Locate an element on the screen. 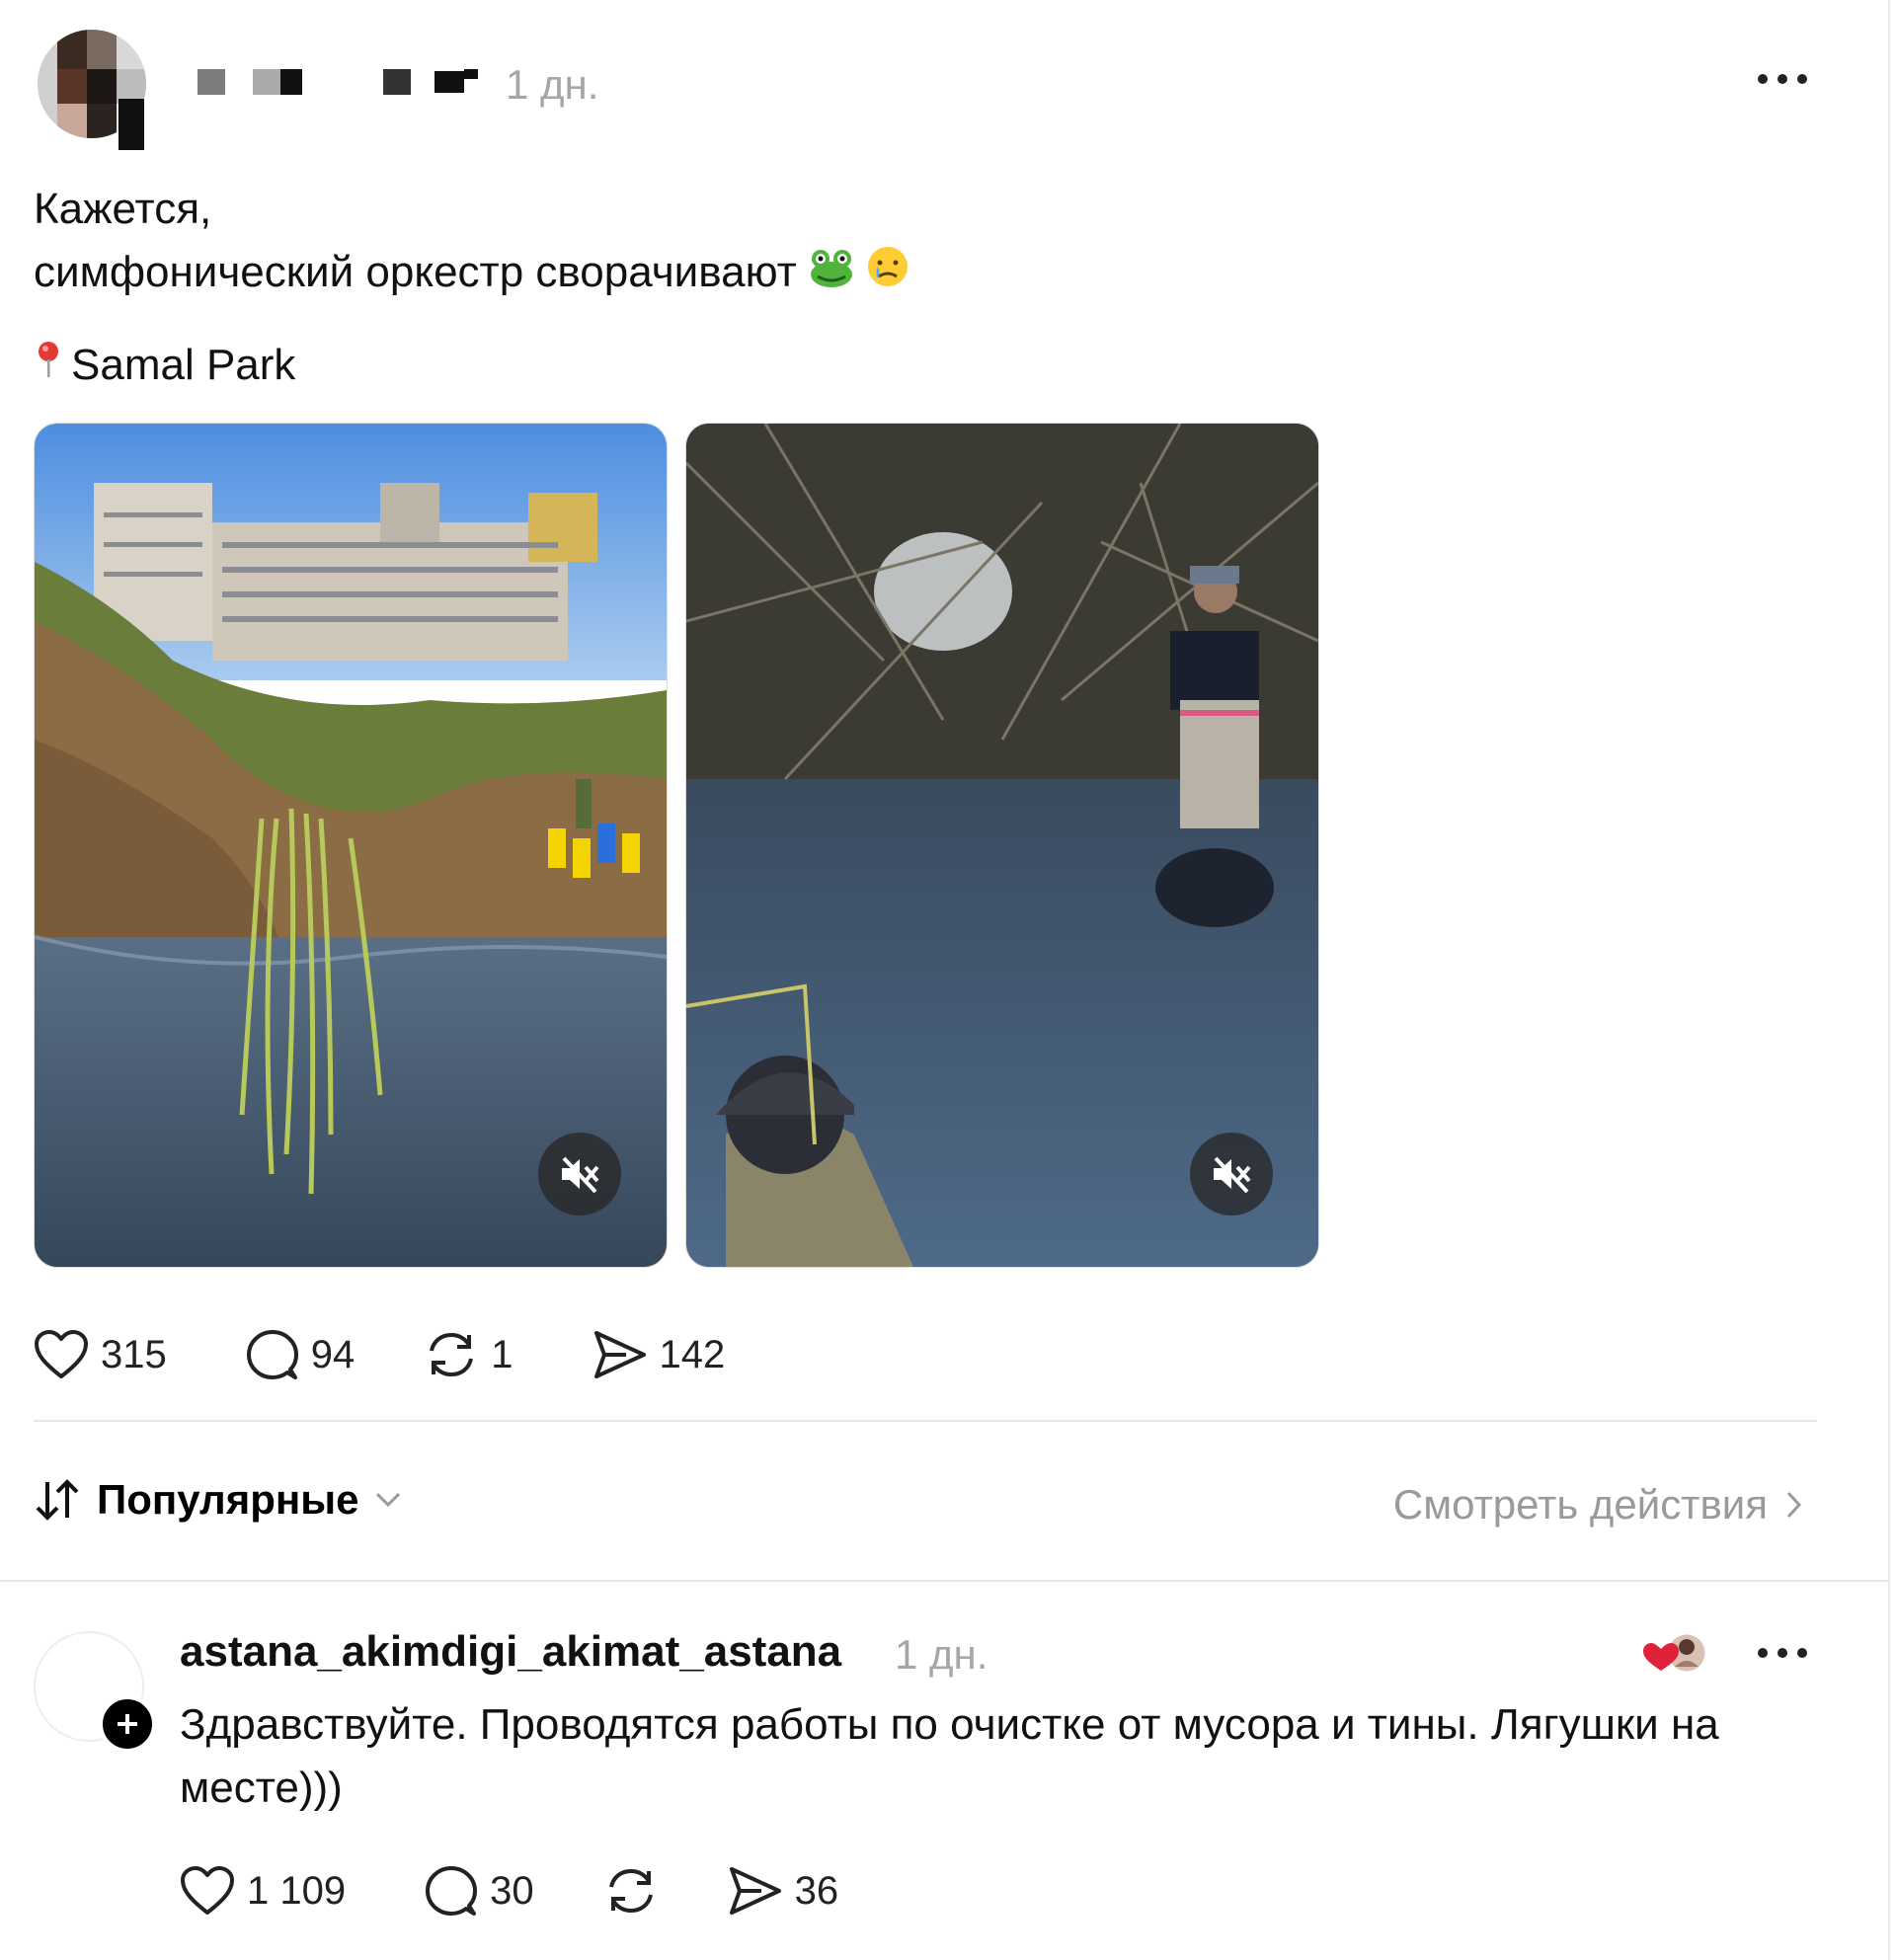  chevron-down-icon is located at coordinates (389, 1500).